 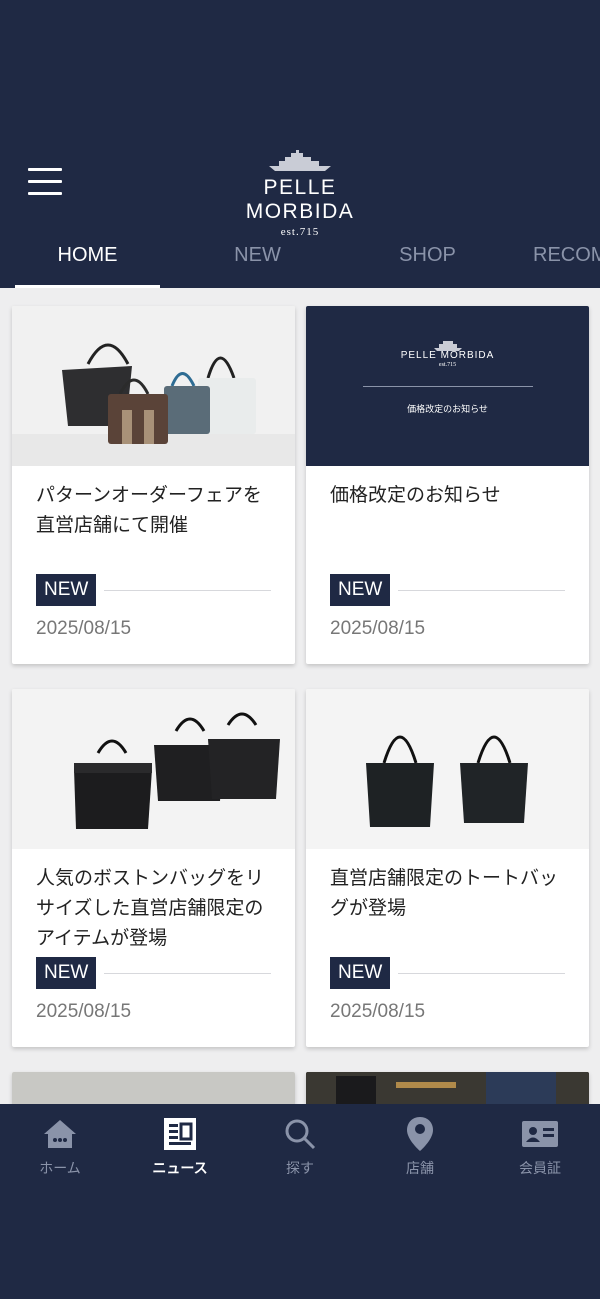 I want to click on banner-brand: PELLE MORBIDA, so click(x=447, y=355).